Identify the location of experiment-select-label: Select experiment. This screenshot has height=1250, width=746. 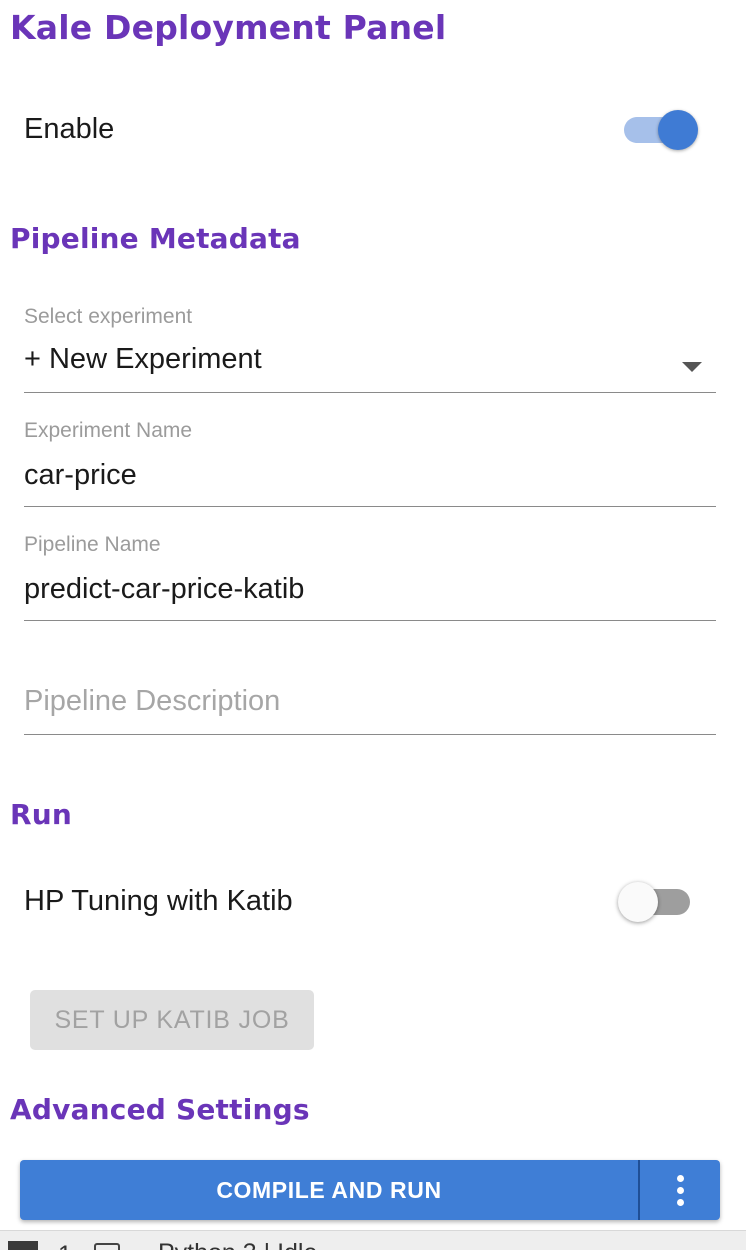
(108, 316).